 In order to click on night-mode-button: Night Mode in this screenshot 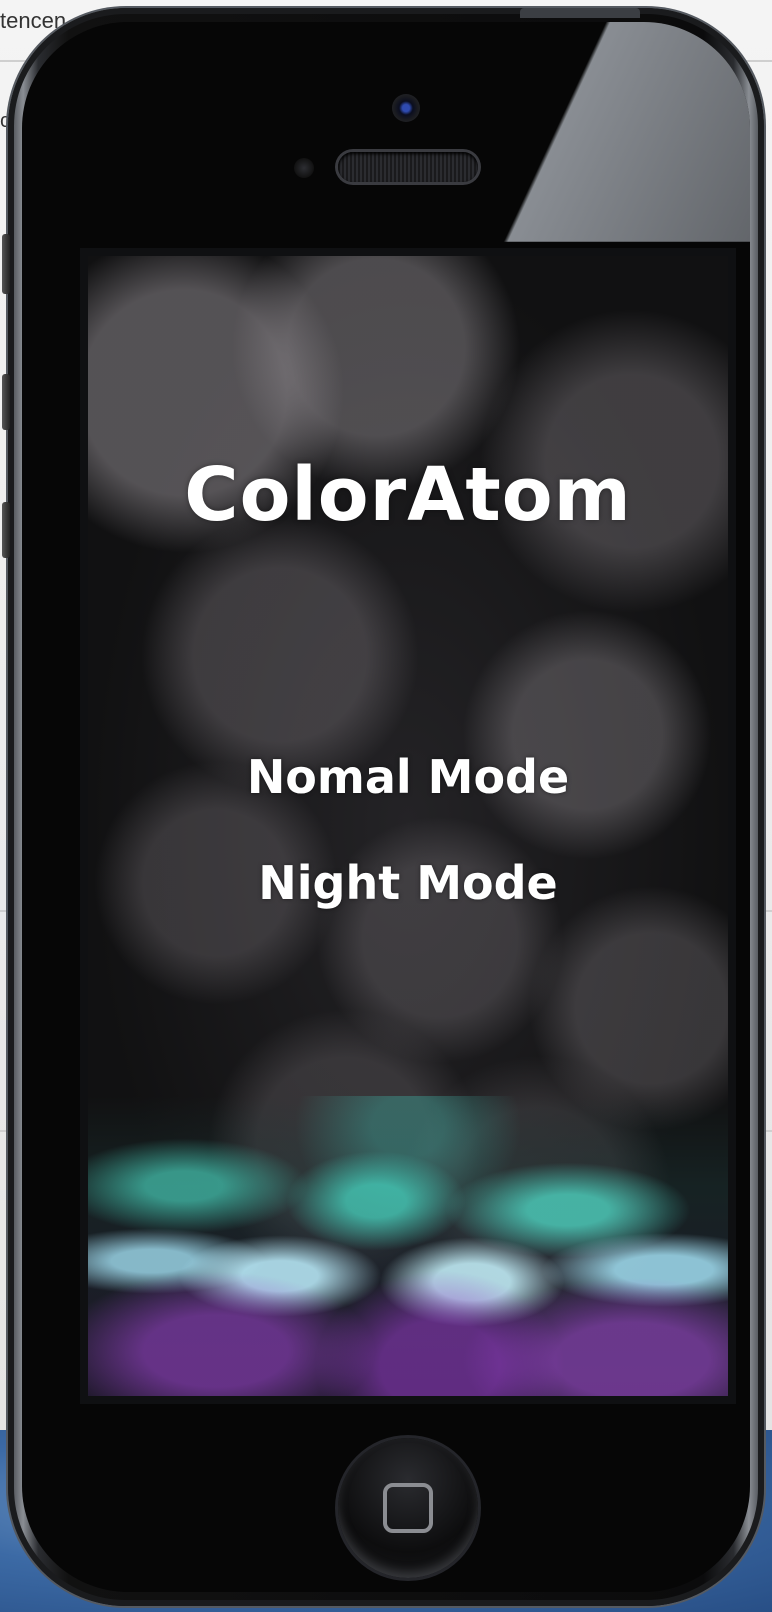, I will do `click(408, 883)`.